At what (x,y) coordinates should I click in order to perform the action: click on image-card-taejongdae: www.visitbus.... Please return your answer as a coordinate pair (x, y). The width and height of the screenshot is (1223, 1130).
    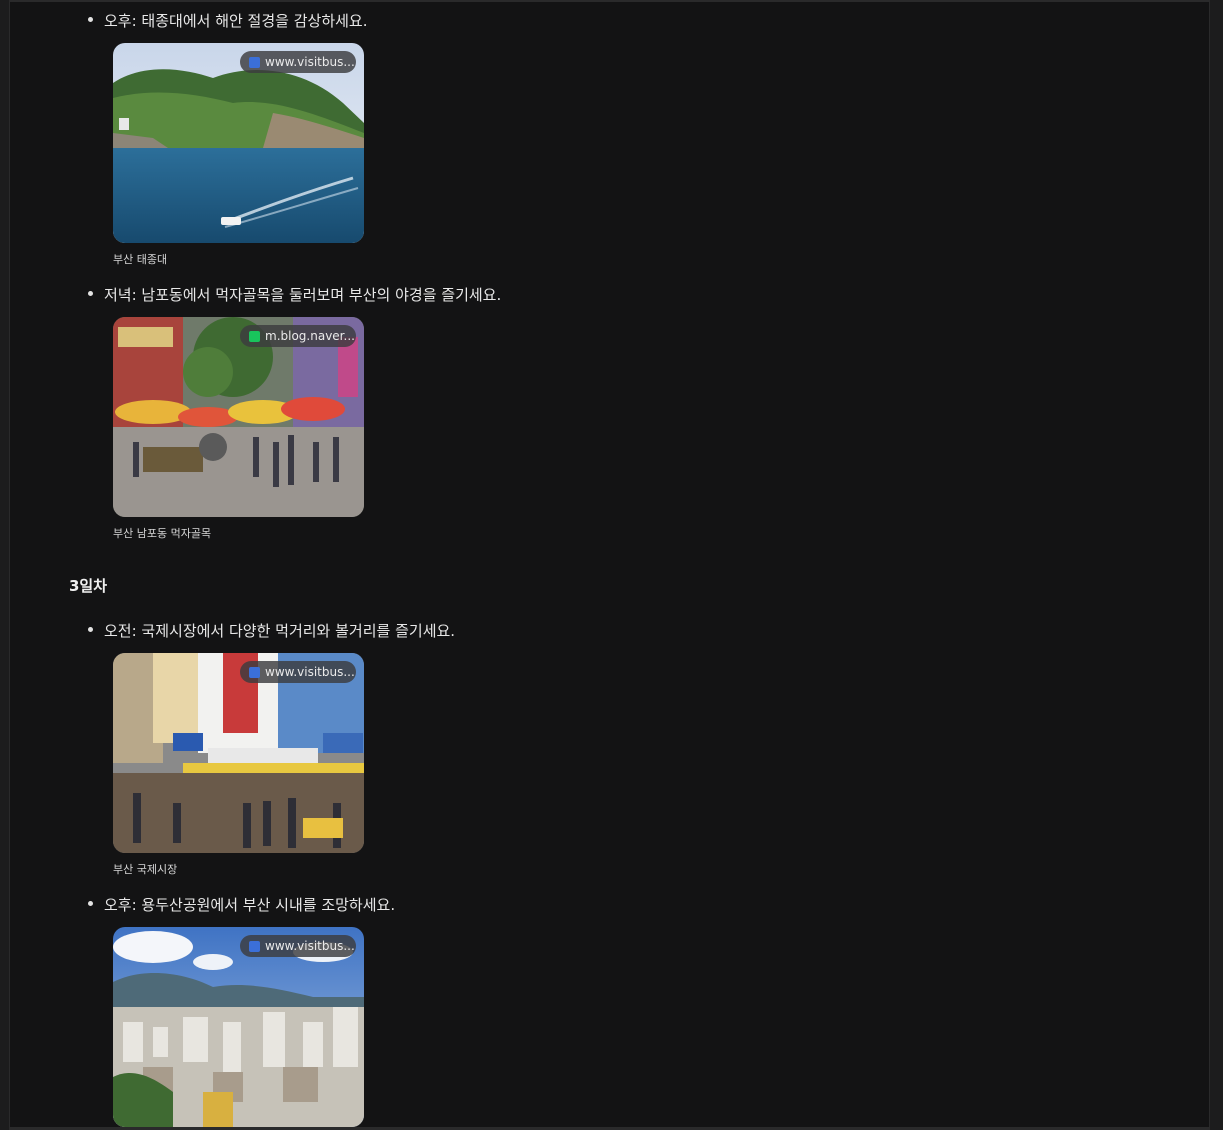
    Looking at the image, I should click on (238, 143).